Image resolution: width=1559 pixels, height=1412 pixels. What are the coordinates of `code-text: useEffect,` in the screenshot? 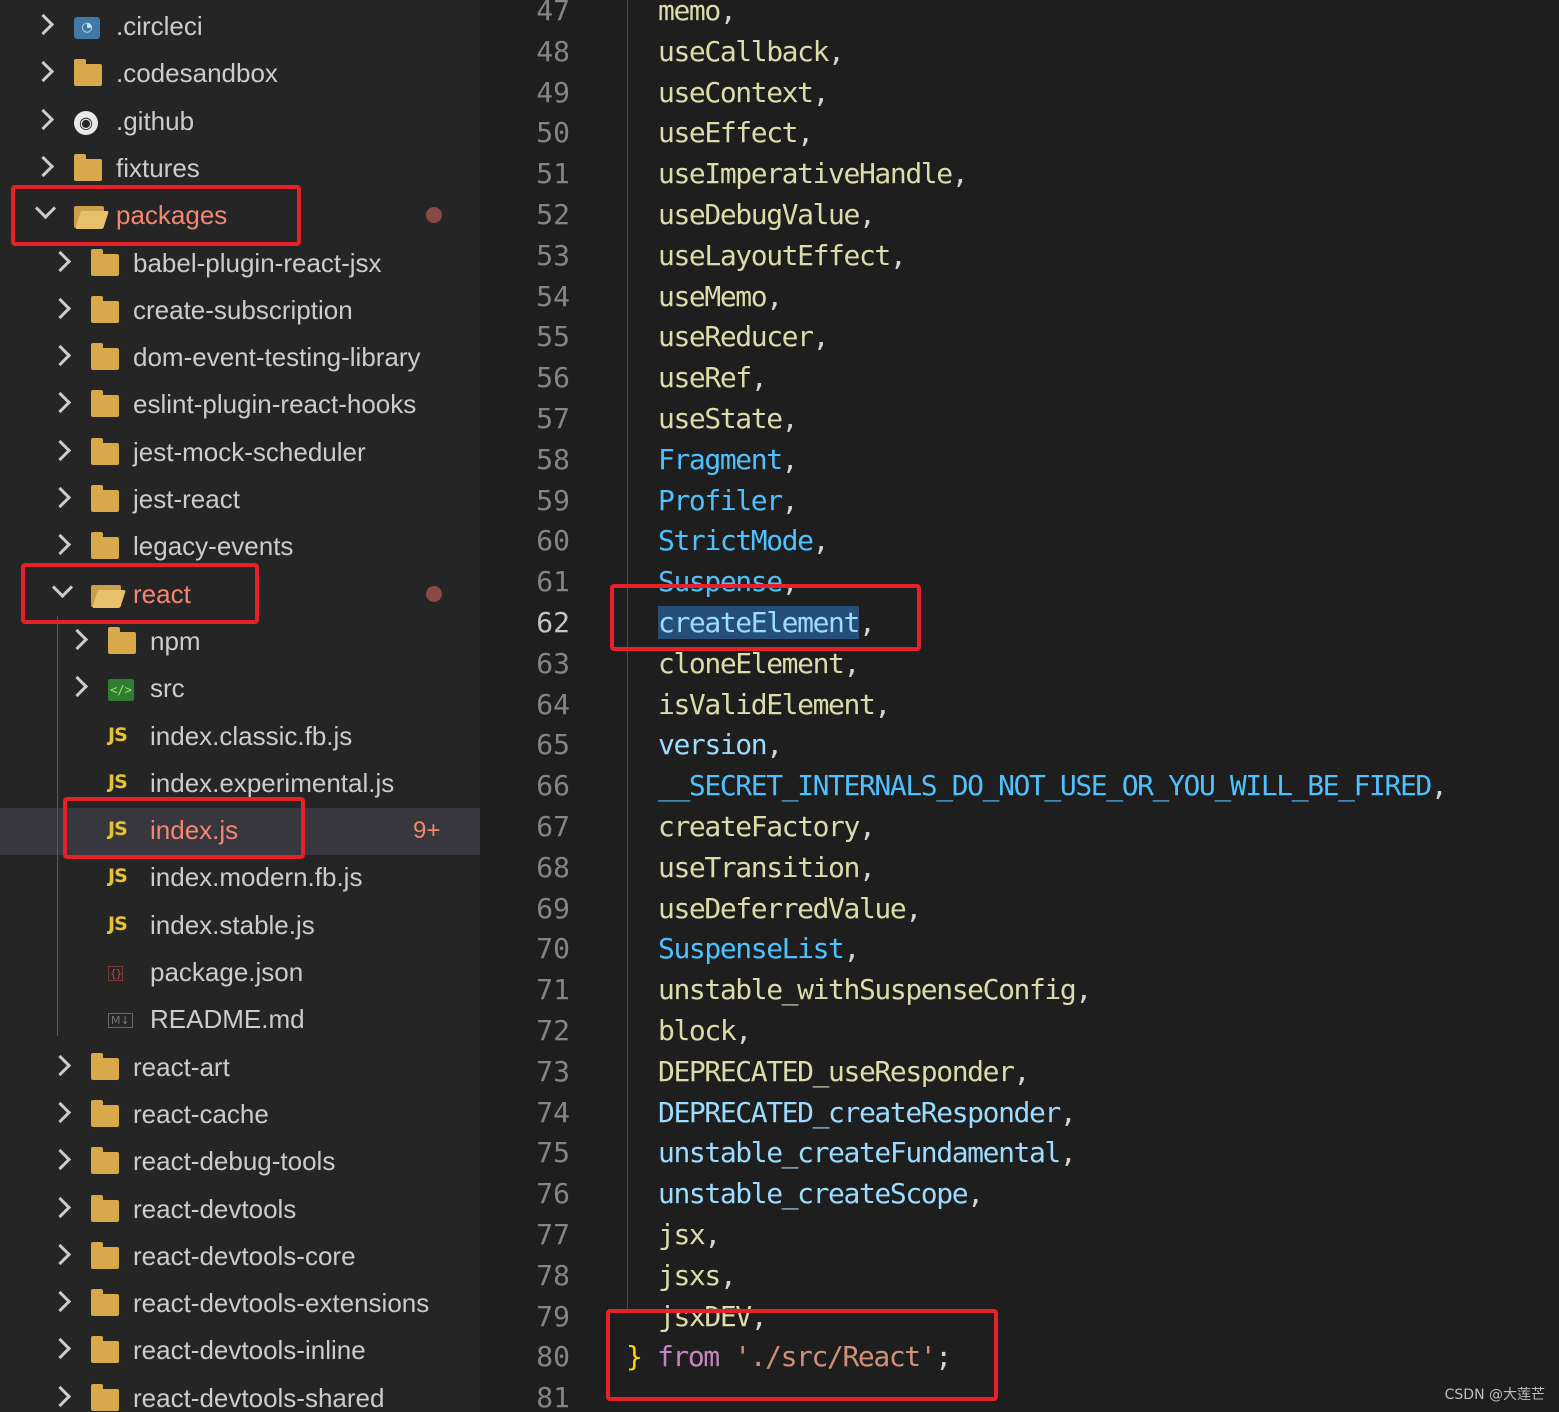 It's located at (736, 133).